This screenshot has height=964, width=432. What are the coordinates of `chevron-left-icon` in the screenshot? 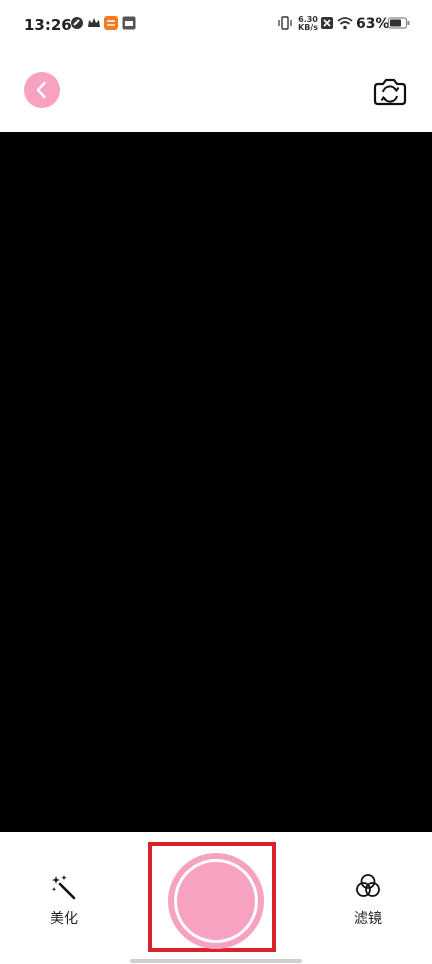 It's located at (41, 90).